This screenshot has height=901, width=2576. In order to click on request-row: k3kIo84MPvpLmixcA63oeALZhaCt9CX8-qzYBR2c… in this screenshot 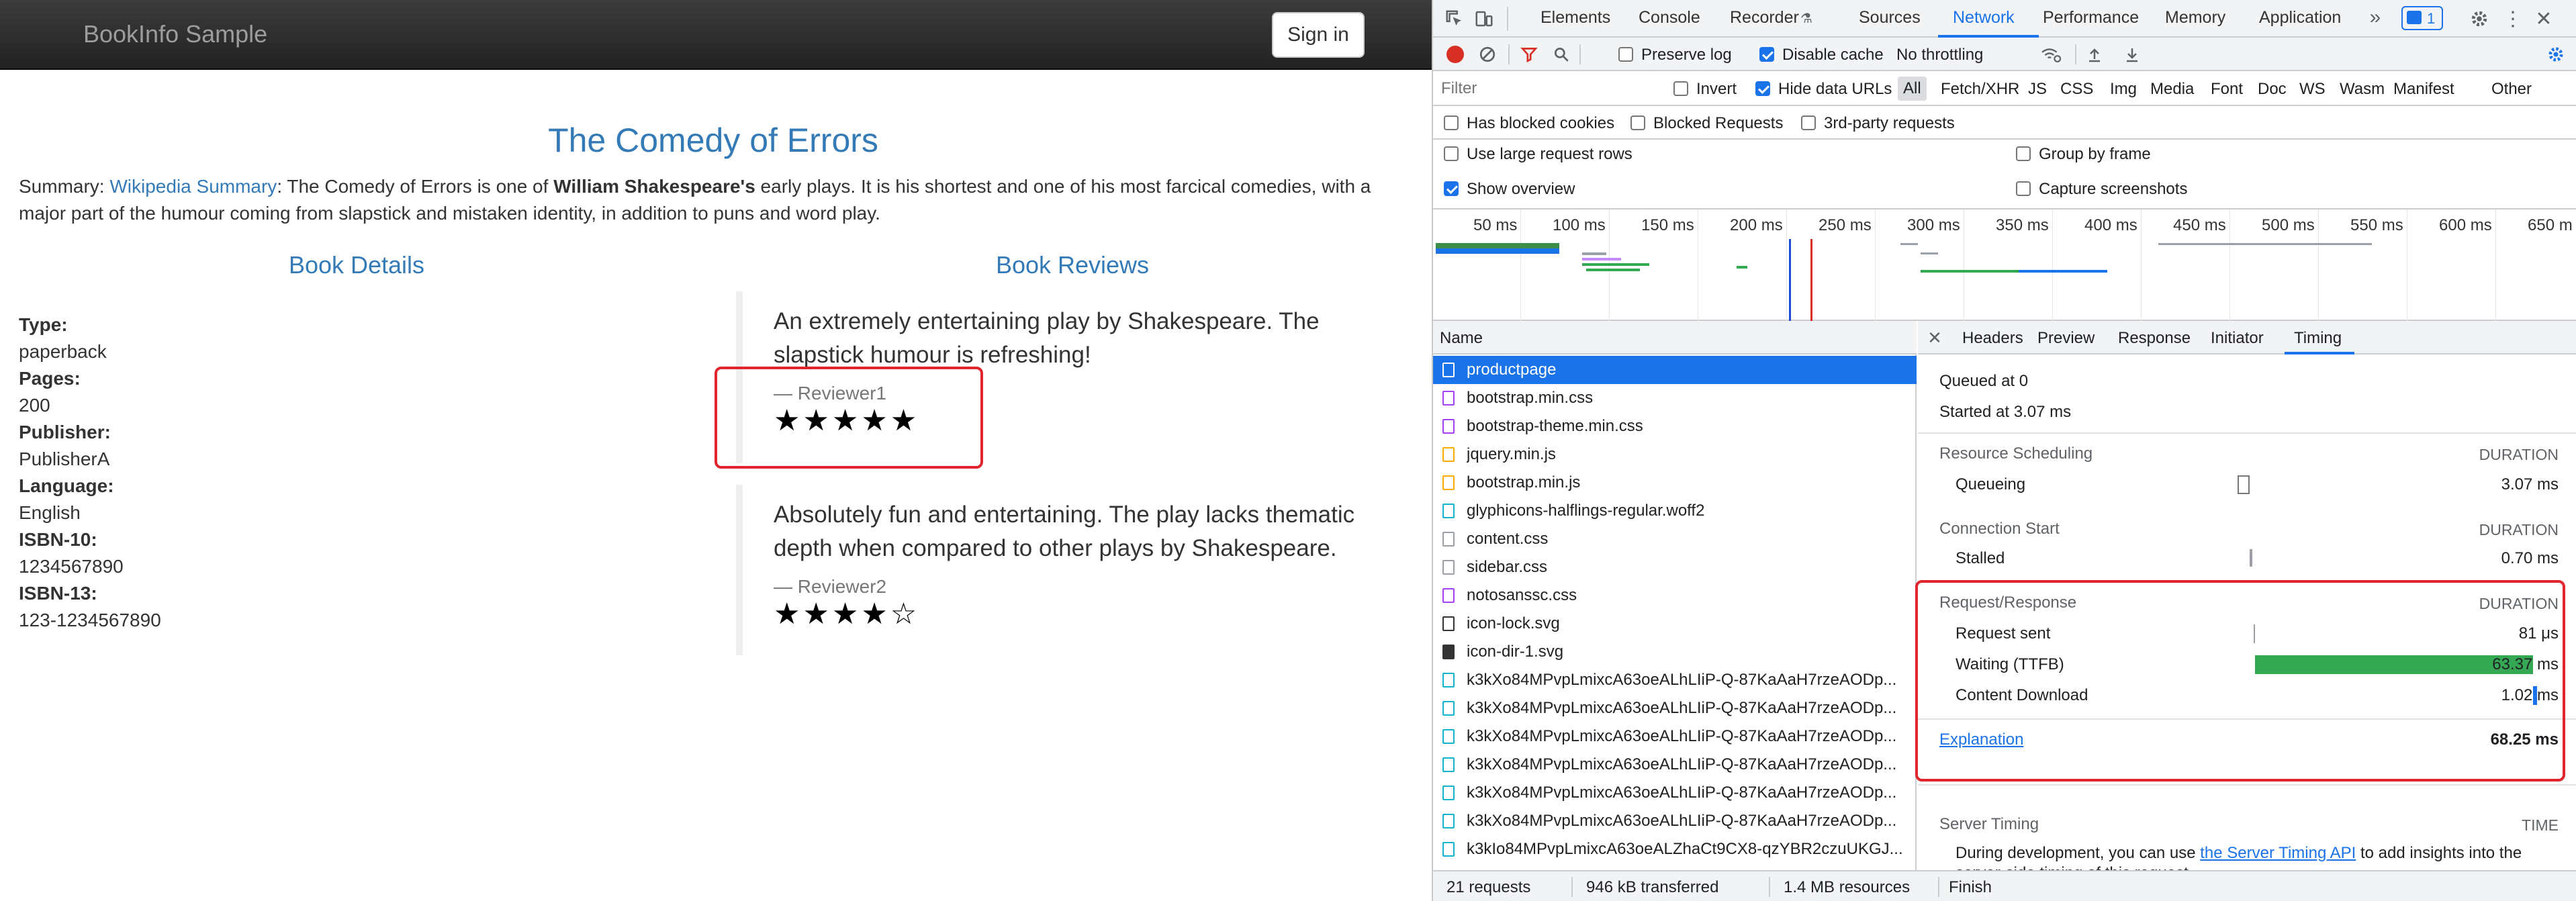, I will do `click(1675, 849)`.